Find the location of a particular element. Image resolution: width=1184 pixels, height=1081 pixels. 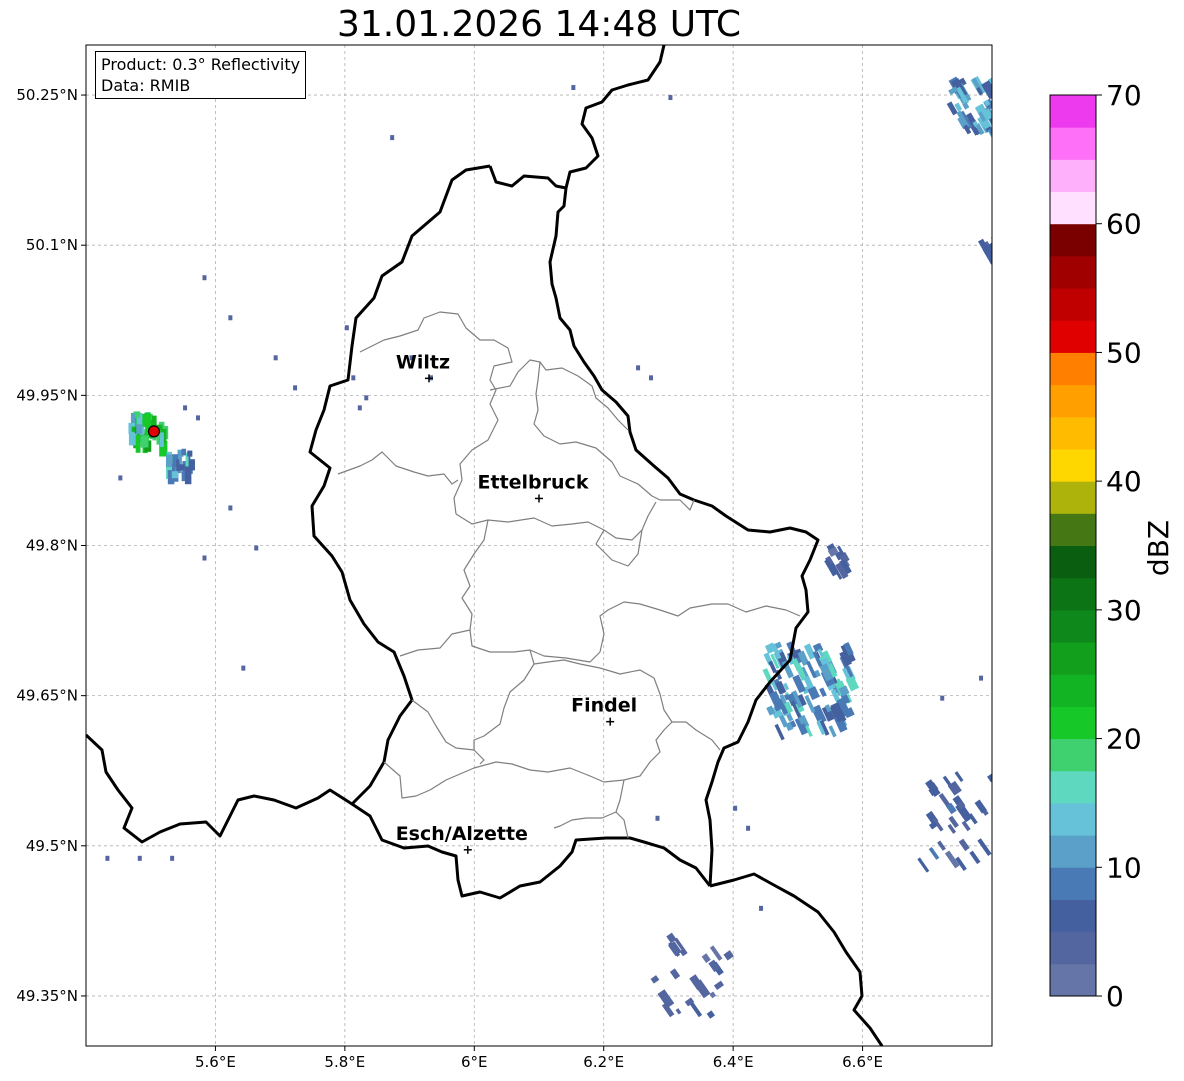

product-info-box: Product: 0.3° Reflectivity Data: RMIB is located at coordinates (201, 75).